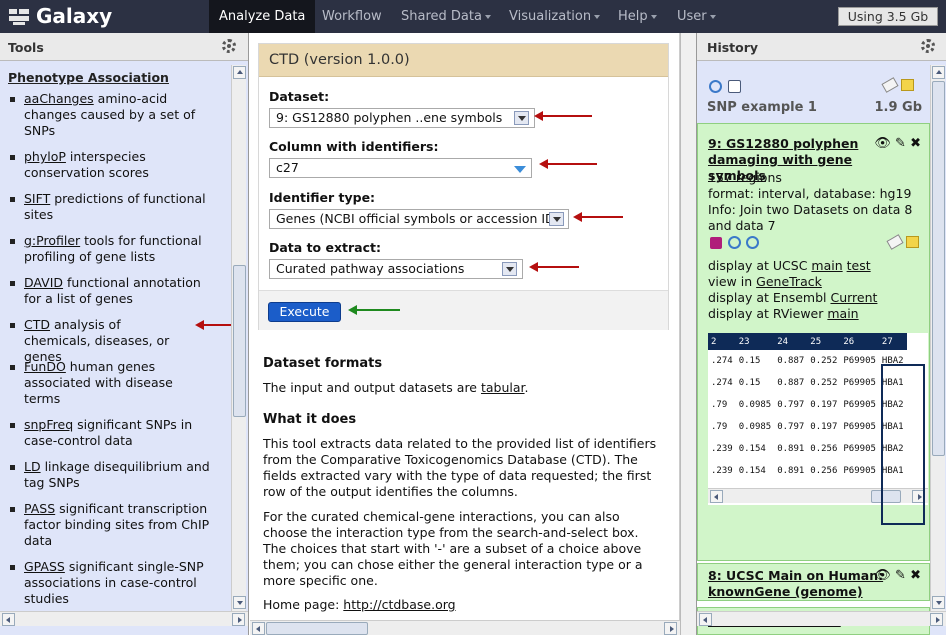 Image resolution: width=946 pixels, height=635 pixels. Describe the element at coordinates (446, 16) in the screenshot. I see `tab-shared-data: Shared Data` at that location.